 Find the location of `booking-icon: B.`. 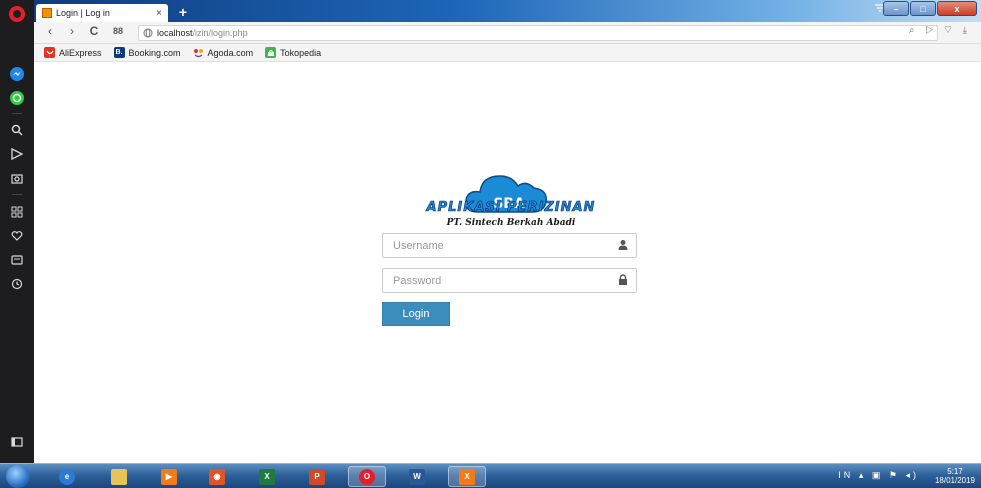

booking-icon: B. is located at coordinates (119, 52).